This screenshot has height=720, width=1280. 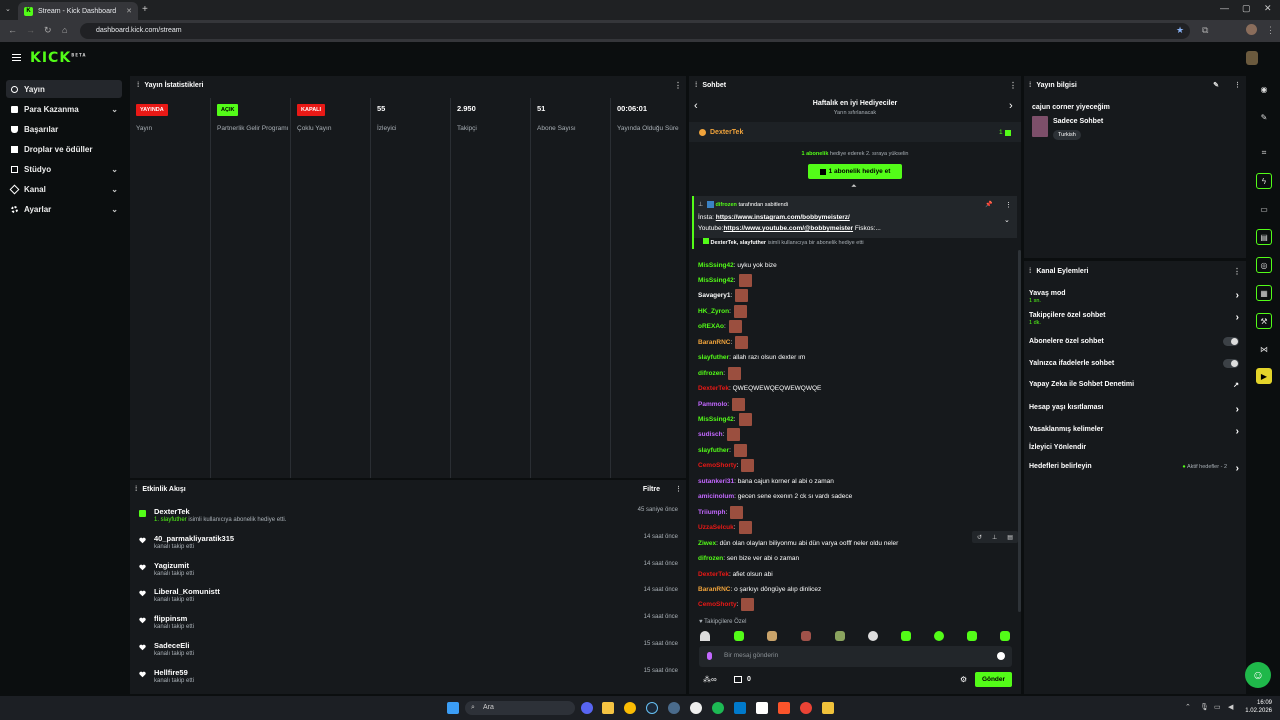 I want to click on reload-icon: ↻, so click(x=48, y=30).